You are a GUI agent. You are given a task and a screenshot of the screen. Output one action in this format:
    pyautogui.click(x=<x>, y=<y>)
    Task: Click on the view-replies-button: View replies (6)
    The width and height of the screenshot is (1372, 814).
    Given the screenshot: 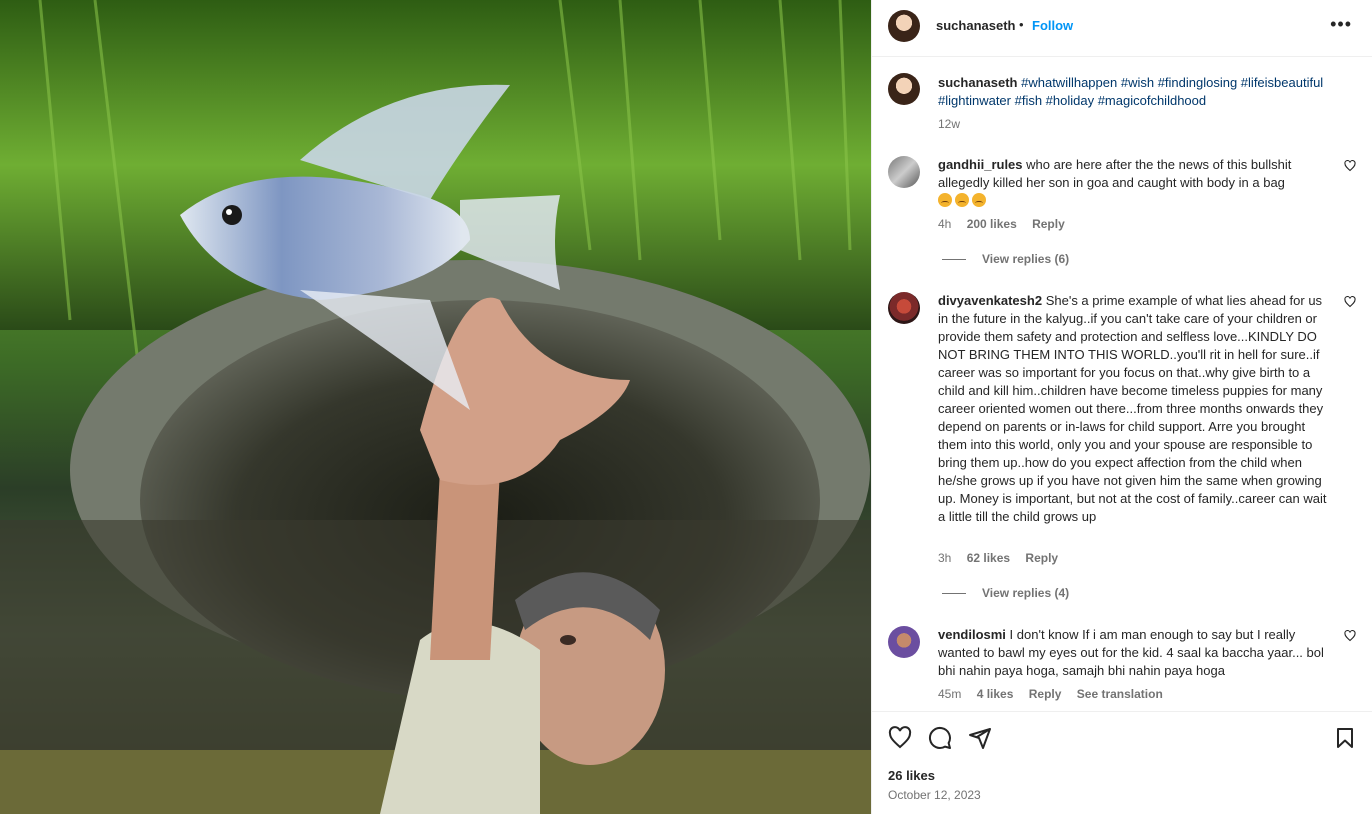 What is the action you would take?
    pyautogui.click(x=1005, y=259)
    